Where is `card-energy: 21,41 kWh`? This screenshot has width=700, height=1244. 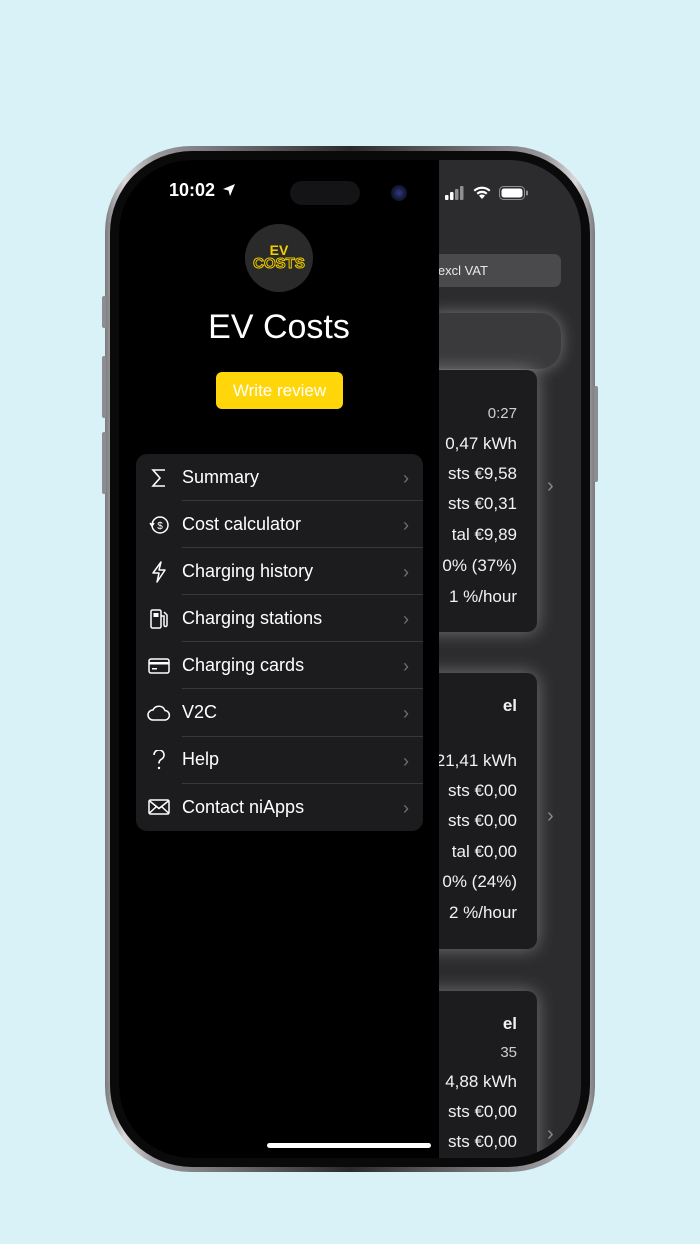
card-energy: 21,41 kWh is located at coordinates (476, 760).